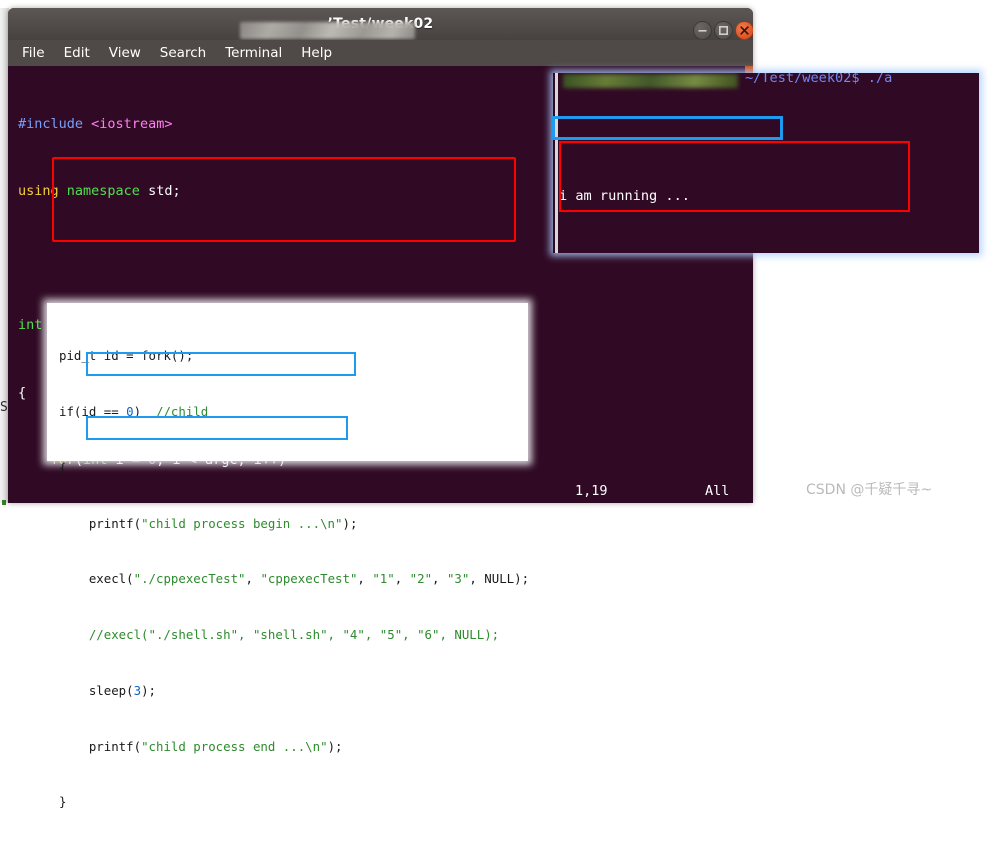 The width and height of the screenshot is (999, 849). What do you see at coordinates (769, 106) in the screenshot?
I see `output-prompt-line: ~/Test/week02$ ./a` at bounding box center [769, 106].